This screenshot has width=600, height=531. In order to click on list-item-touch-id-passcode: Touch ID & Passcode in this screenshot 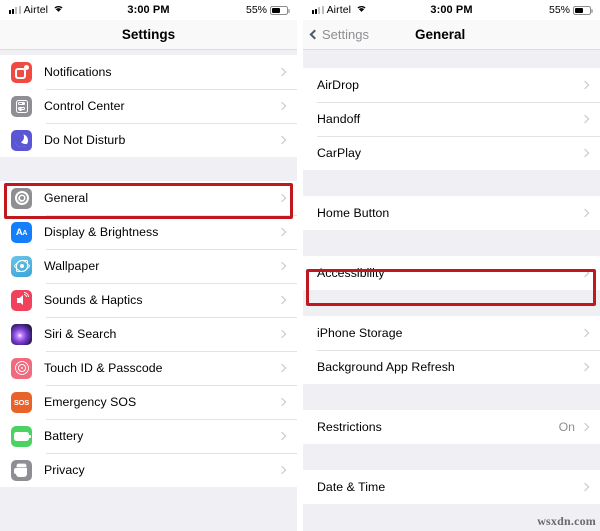, I will do `click(148, 368)`.